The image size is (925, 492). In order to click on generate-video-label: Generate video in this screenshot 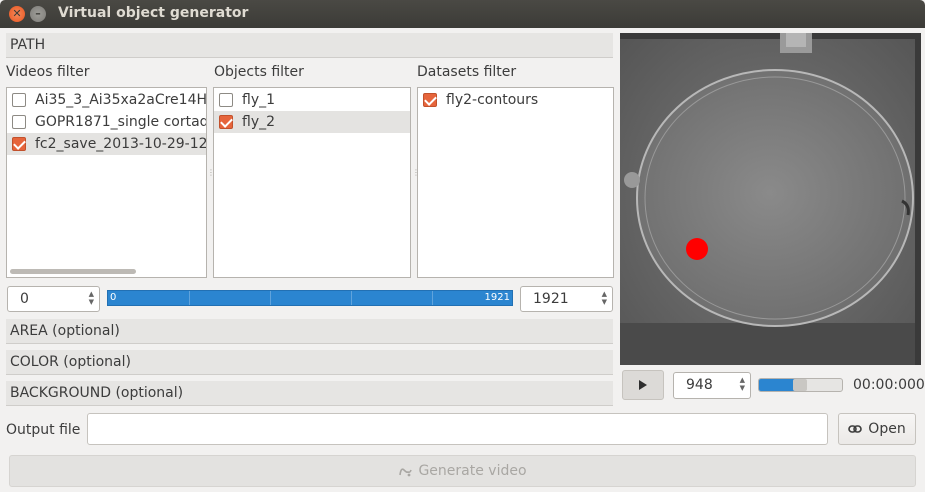, I will do `click(472, 471)`.